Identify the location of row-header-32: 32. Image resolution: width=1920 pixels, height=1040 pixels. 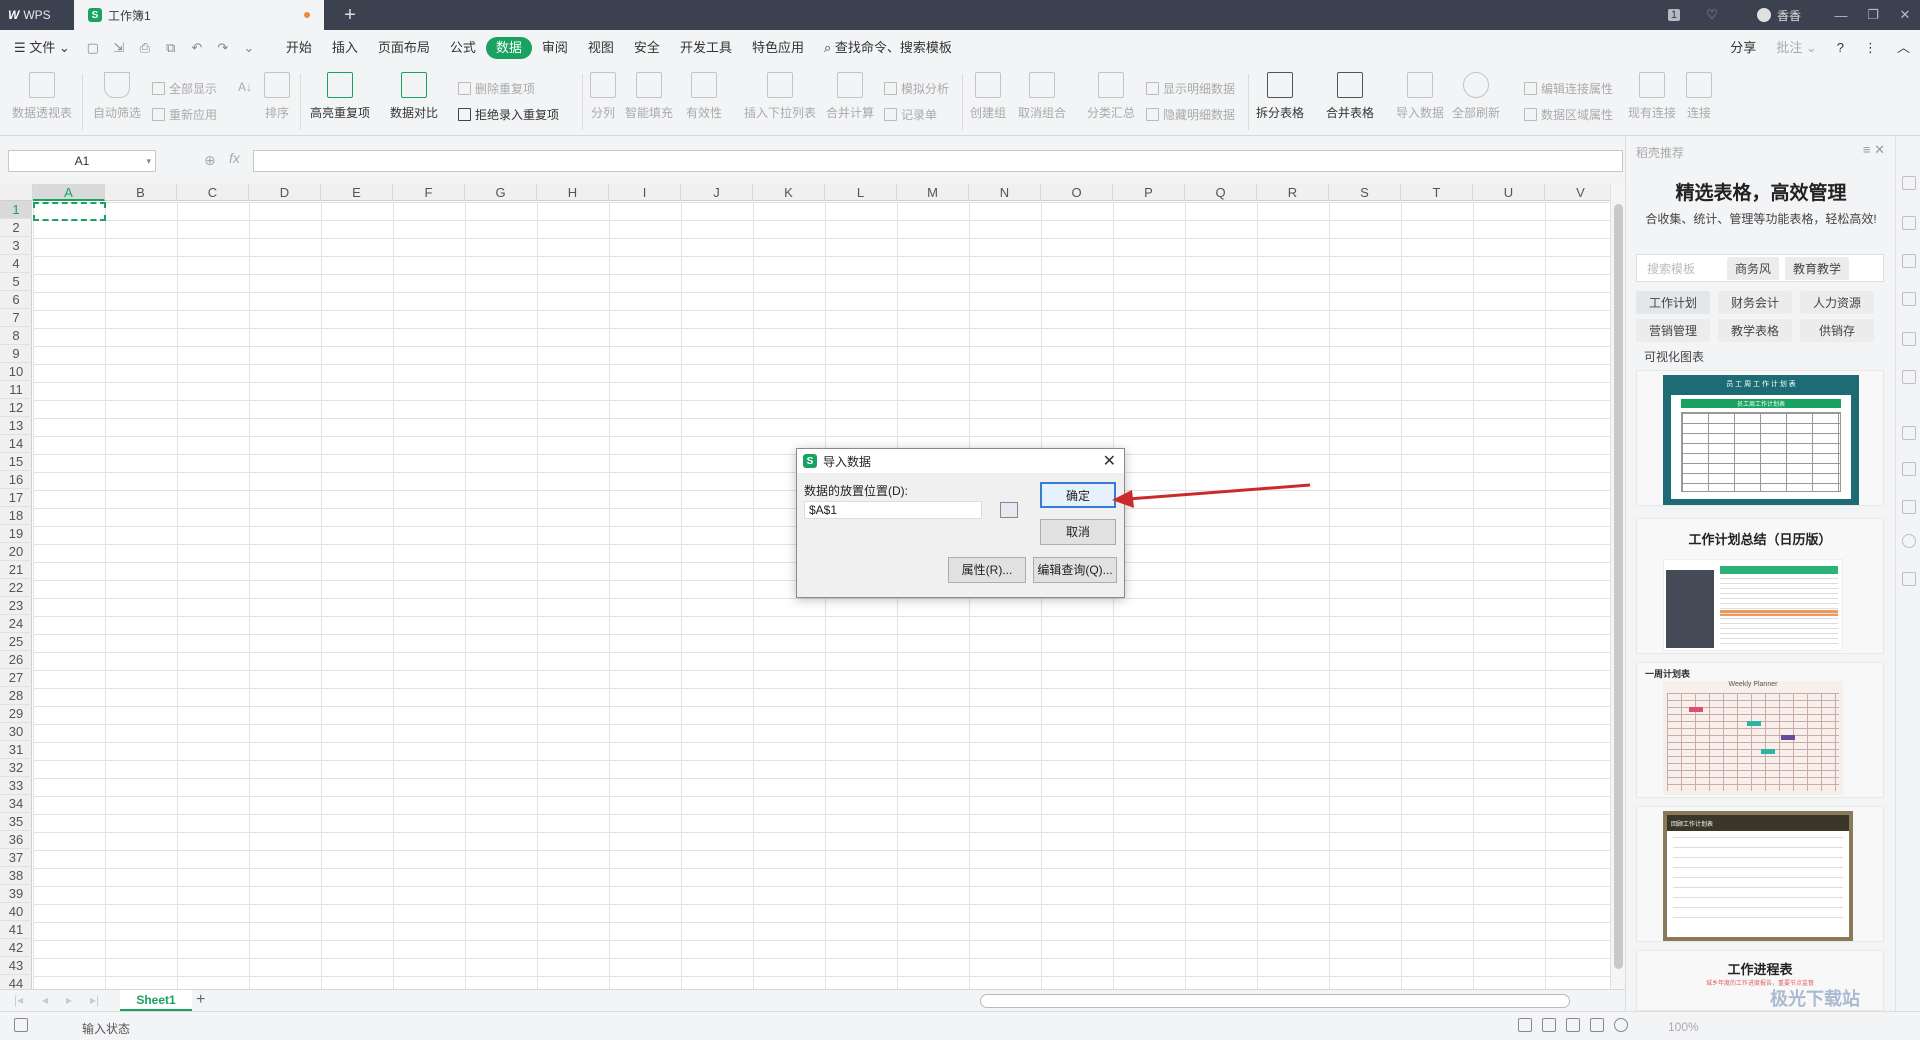
(16, 768).